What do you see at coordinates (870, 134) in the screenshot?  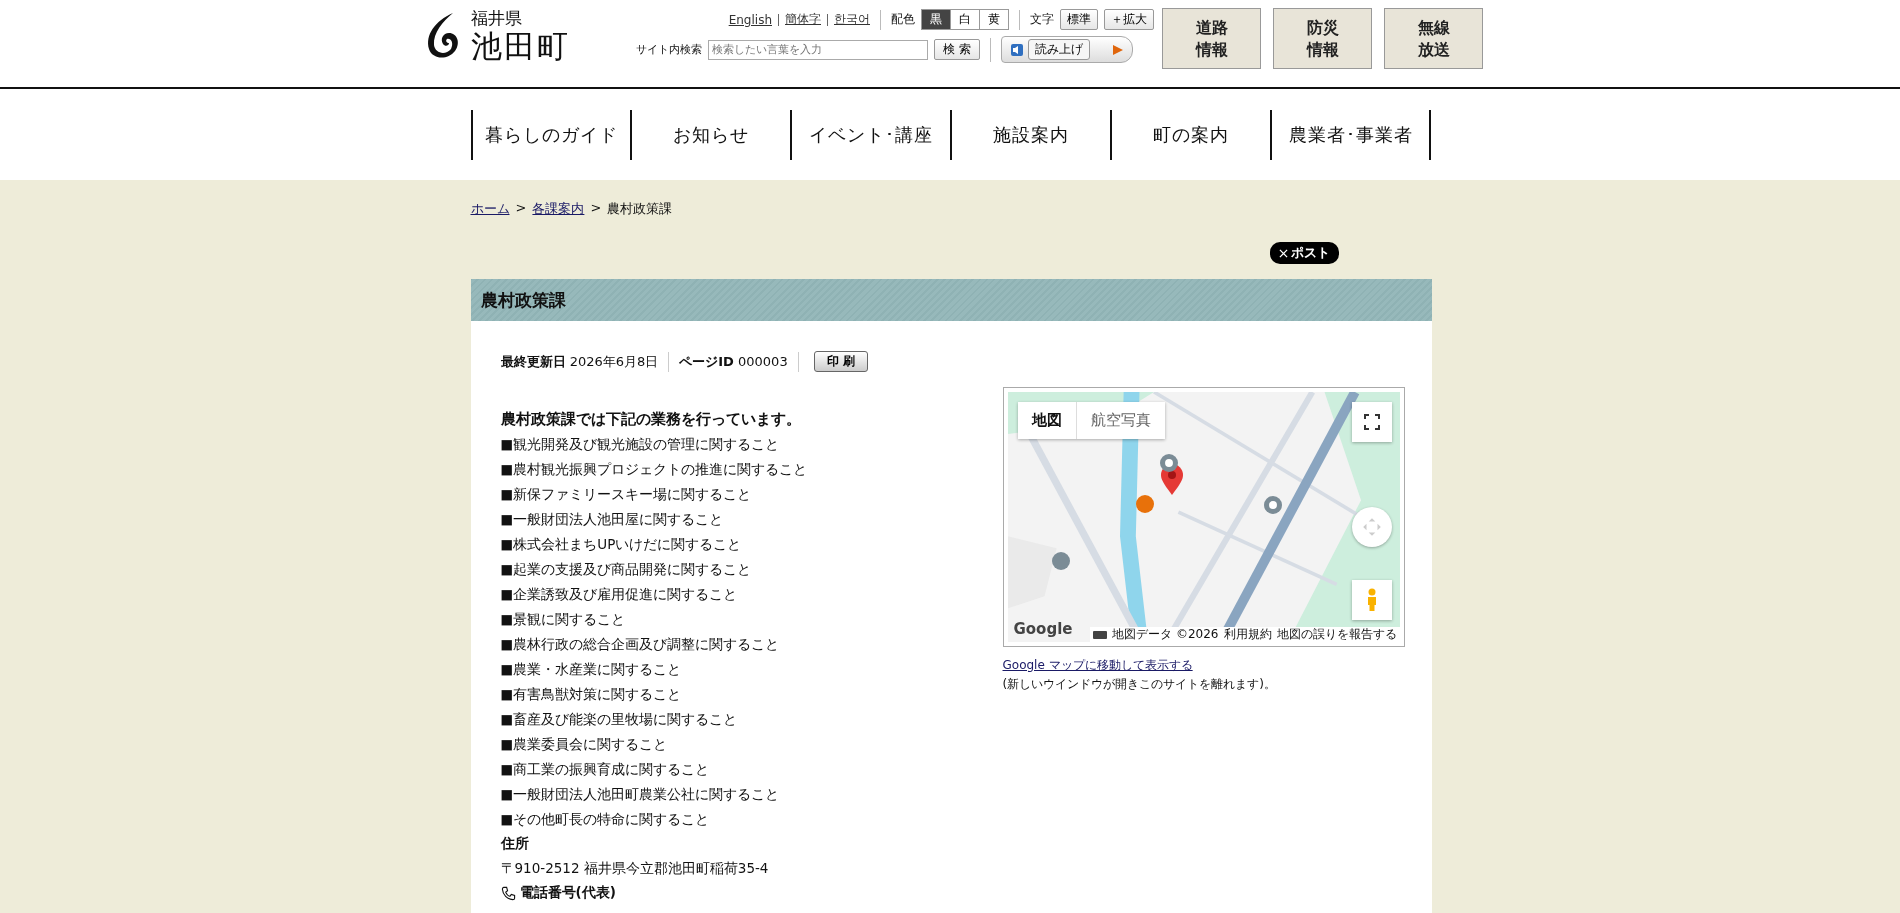 I see `nav-item: イベント･講座` at bounding box center [870, 134].